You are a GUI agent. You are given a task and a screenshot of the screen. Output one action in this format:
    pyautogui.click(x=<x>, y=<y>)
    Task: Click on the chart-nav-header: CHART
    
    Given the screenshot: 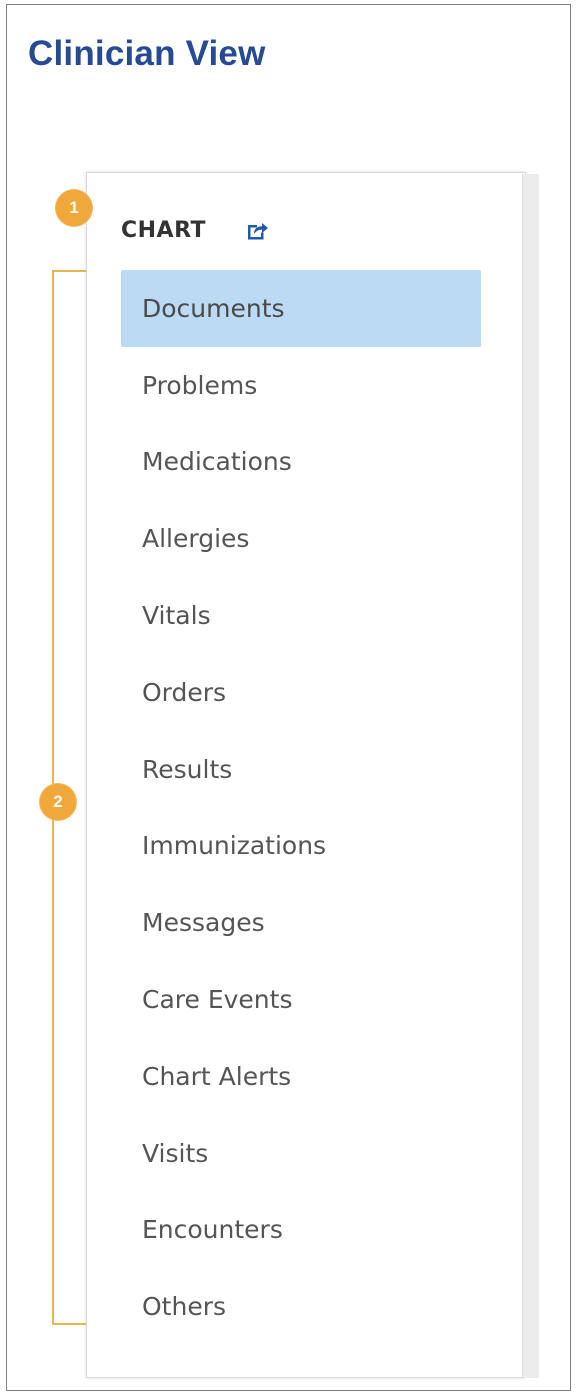 What is the action you would take?
    pyautogui.click(x=195, y=230)
    